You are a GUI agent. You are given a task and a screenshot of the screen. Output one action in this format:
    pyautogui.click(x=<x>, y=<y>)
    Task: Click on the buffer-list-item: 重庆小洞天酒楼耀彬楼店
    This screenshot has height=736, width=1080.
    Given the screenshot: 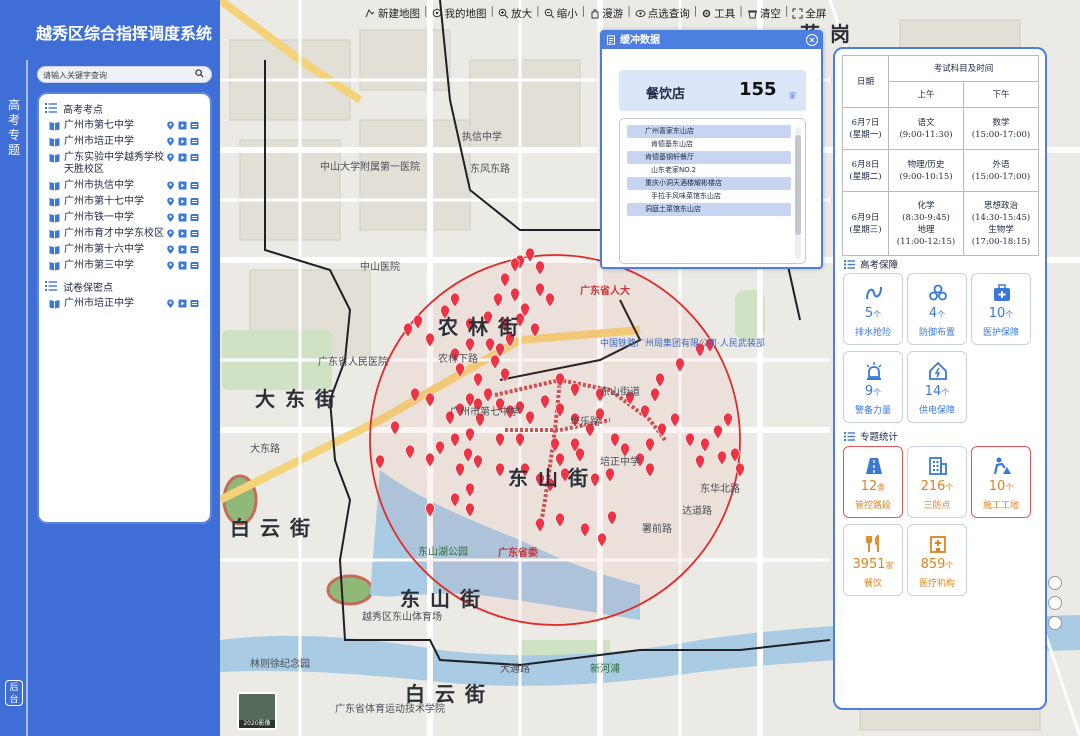 What is the action you would take?
    pyautogui.click(x=709, y=183)
    